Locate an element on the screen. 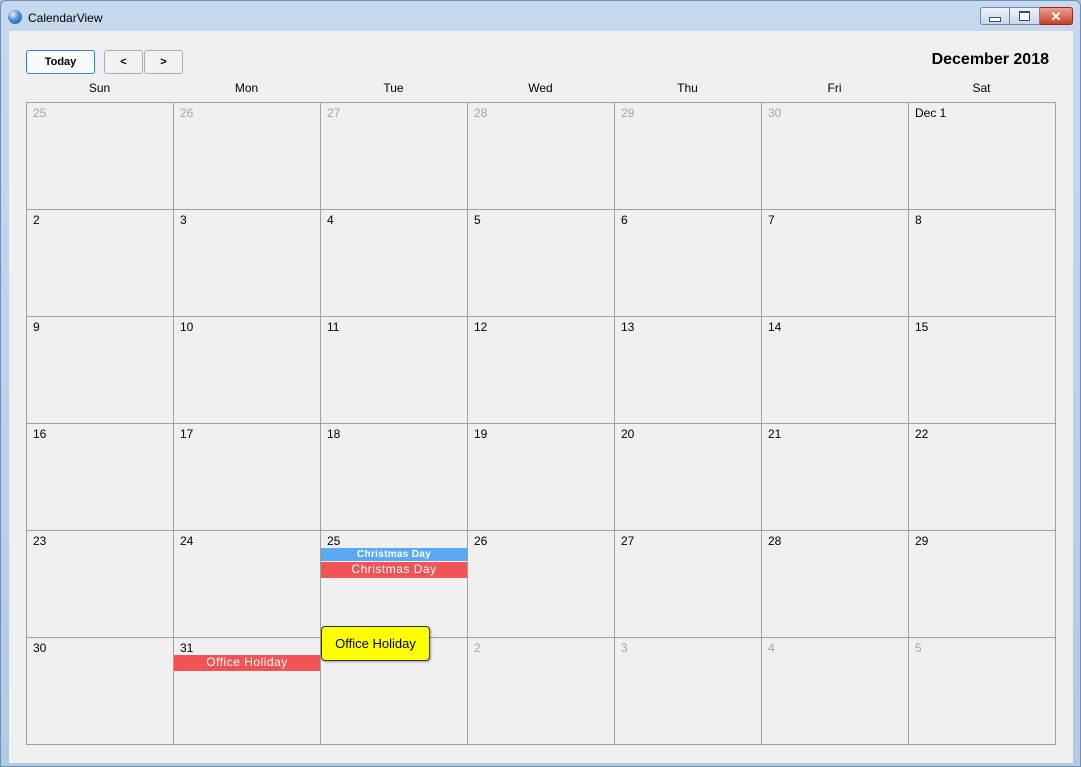 This screenshot has height=767, width=1081. day-cell: 14 is located at coordinates (835, 370).